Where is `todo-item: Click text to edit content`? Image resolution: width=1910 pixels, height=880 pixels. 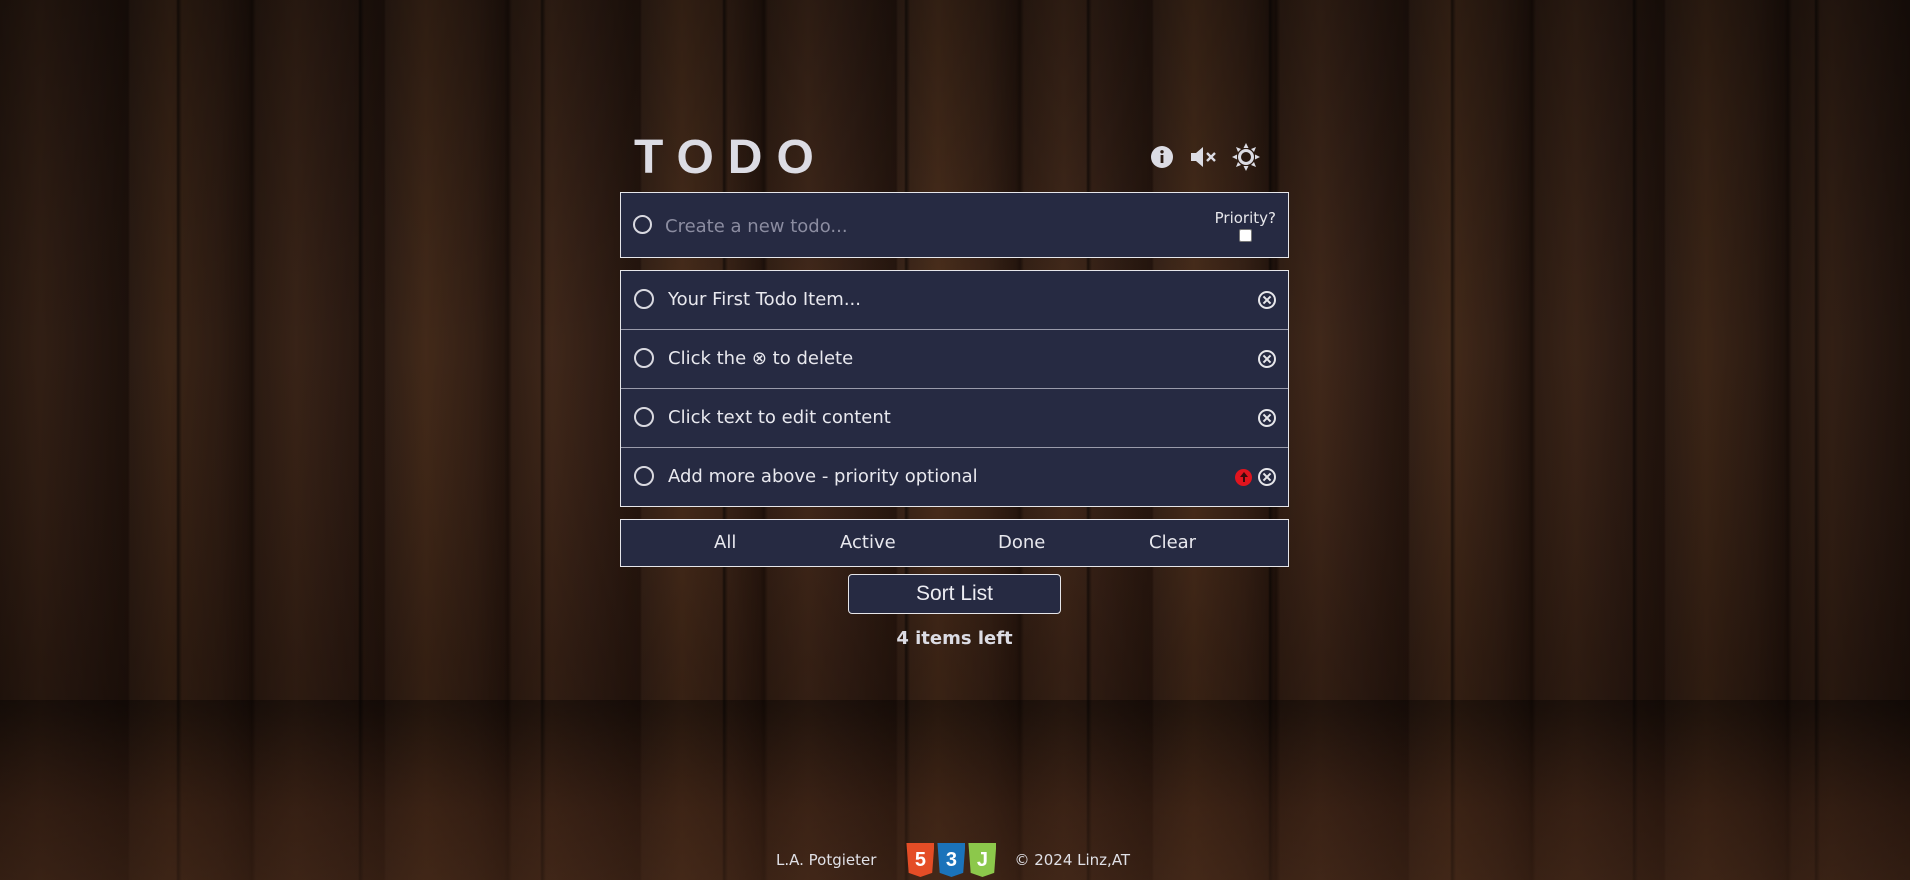 todo-item: Click text to edit content is located at coordinates (954, 418).